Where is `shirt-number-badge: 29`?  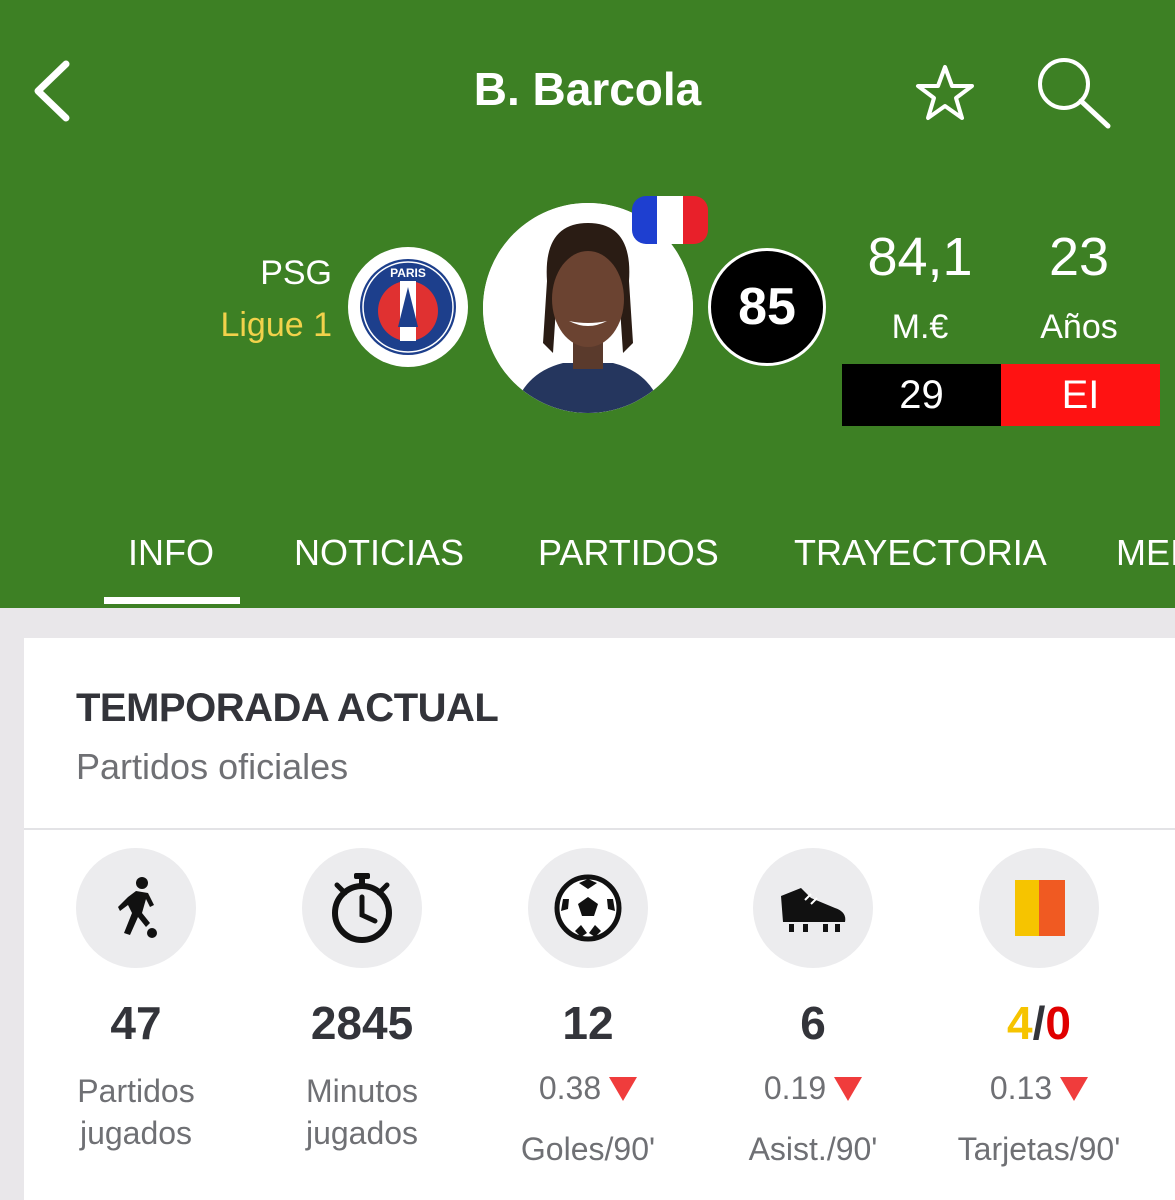
shirt-number-badge: 29 is located at coordinates (921, 395).